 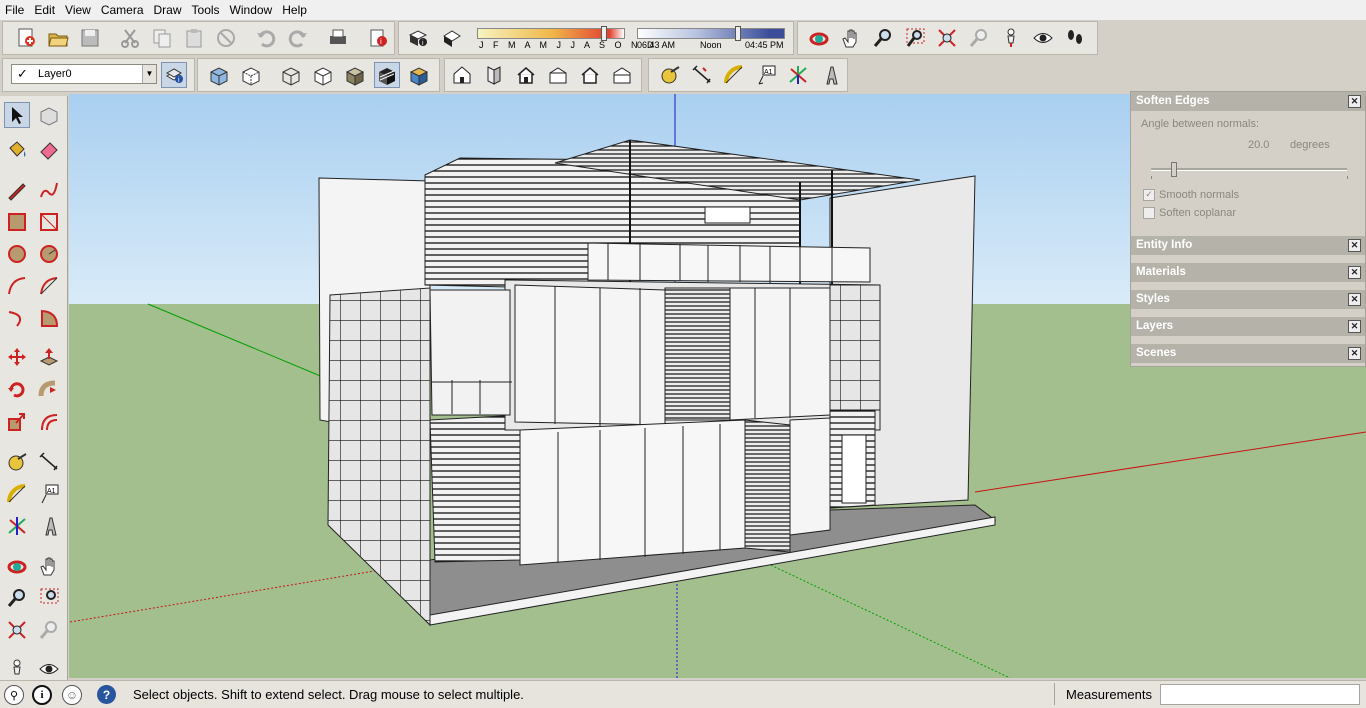 What do you see at coordinates (883, 38) in the screenshot?
I see `zoom-icon` at bounding box center [883, 38].